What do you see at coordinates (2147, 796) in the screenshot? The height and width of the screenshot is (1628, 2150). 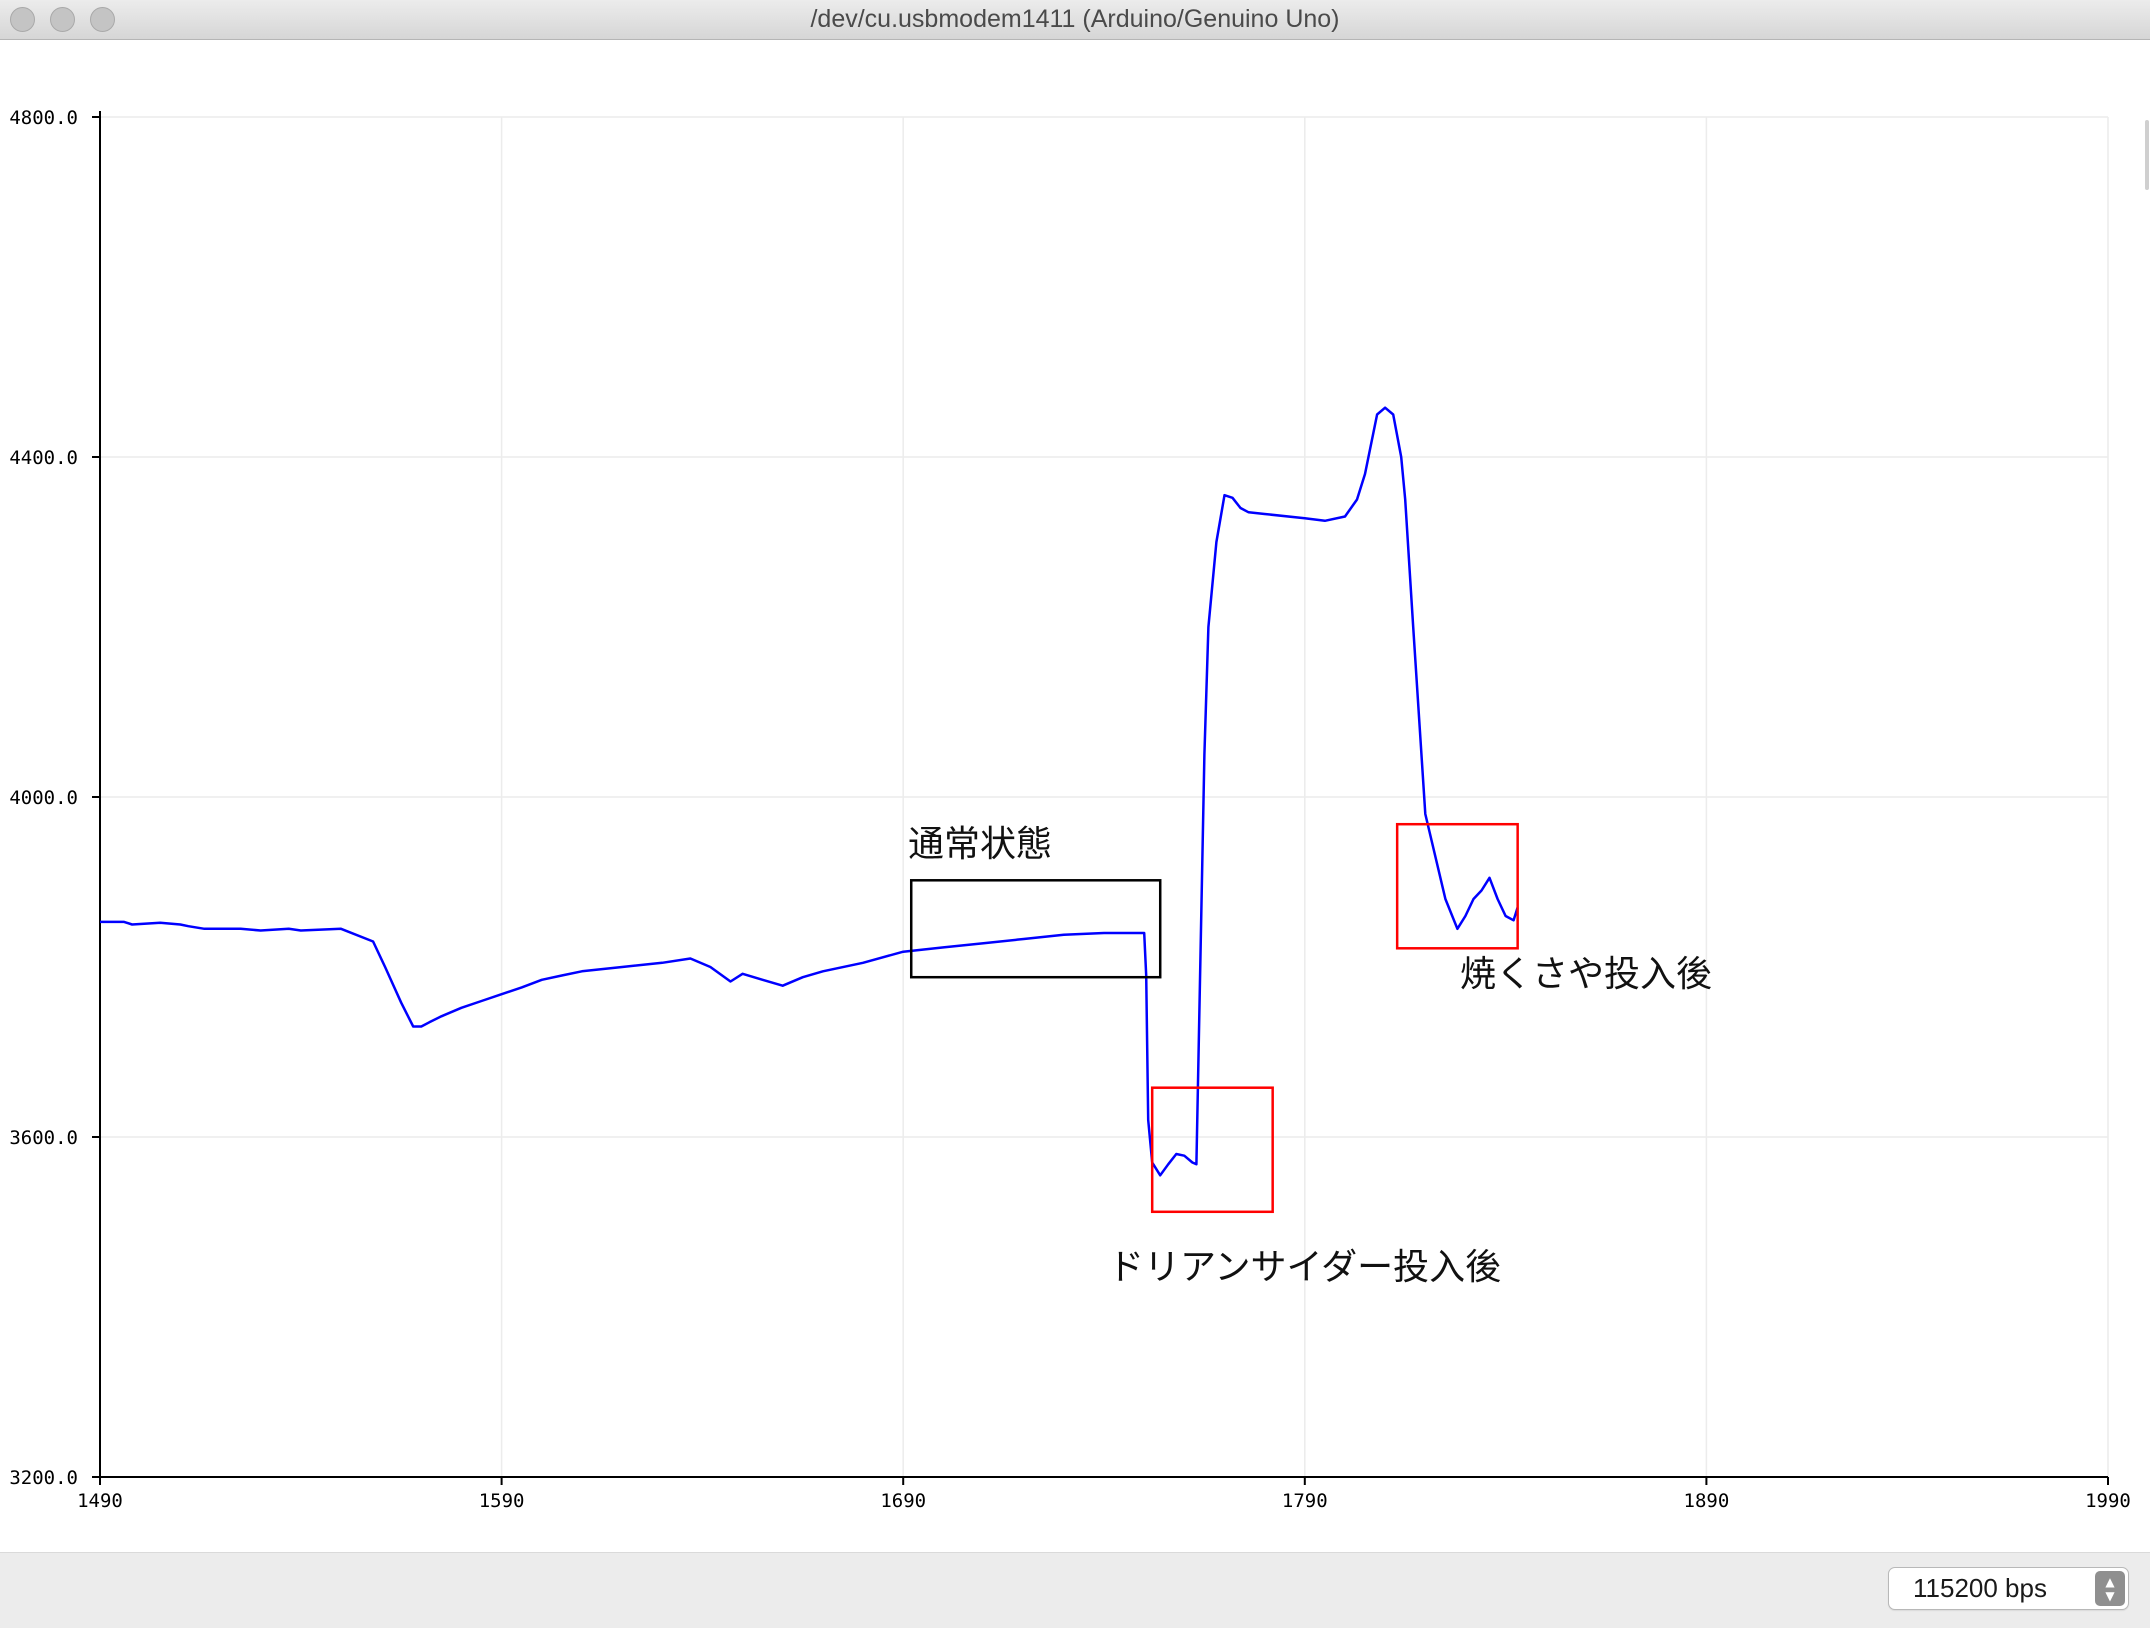 I see `vertical-scrollbar` at bounding box center [2147, 796].